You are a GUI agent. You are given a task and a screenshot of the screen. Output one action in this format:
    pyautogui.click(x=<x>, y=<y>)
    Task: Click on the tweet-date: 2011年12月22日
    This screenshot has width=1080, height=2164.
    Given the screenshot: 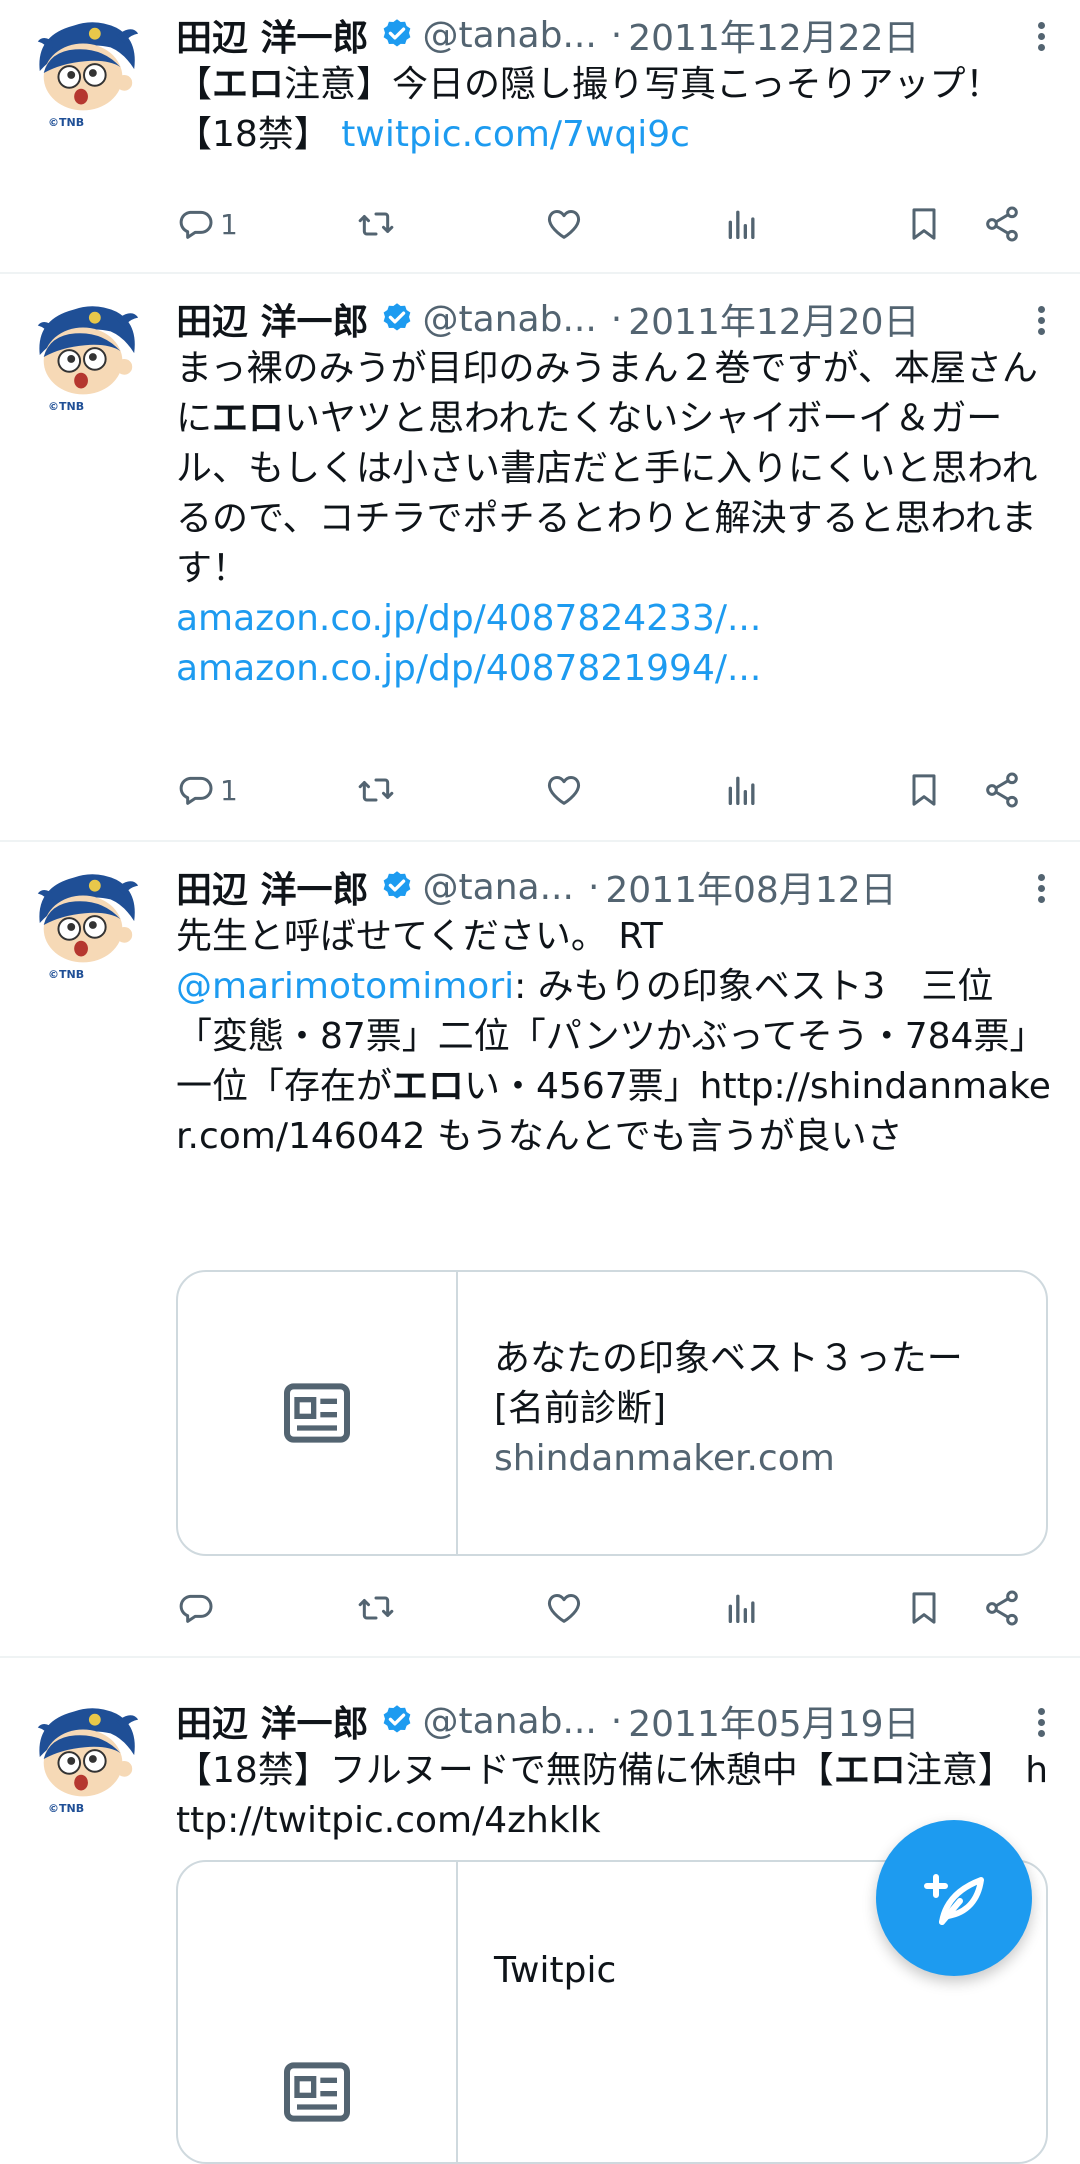 What is the action you would take?
    pyautogui.click(x=773, y=35)
    